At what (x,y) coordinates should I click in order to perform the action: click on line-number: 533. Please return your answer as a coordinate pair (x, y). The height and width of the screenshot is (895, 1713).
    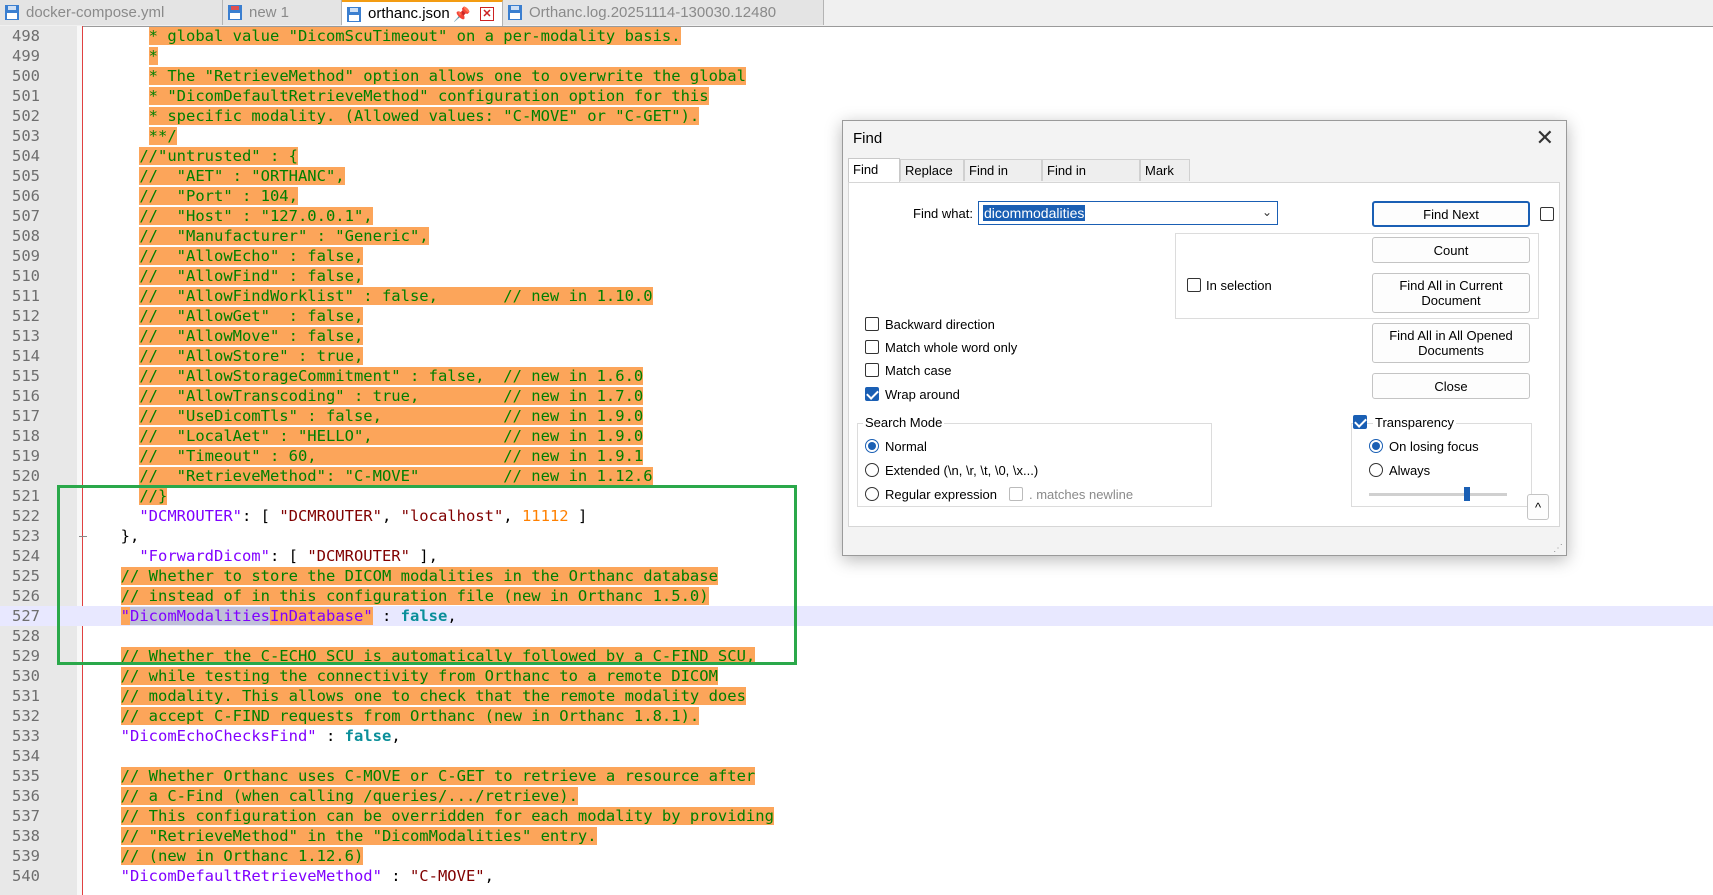
    Looking at the image, I should click on (26, 736).